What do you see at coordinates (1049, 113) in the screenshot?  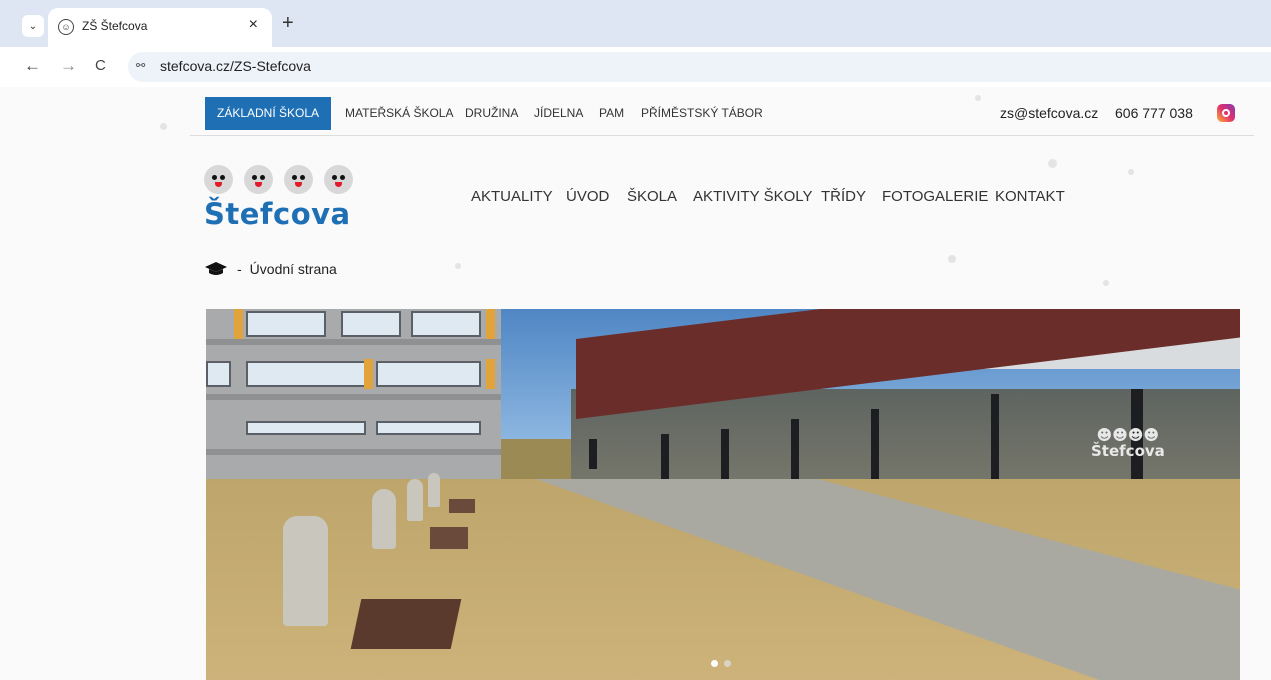 I see `email-link: zs@stefcova.cz` at bounding box center [1049, 113].